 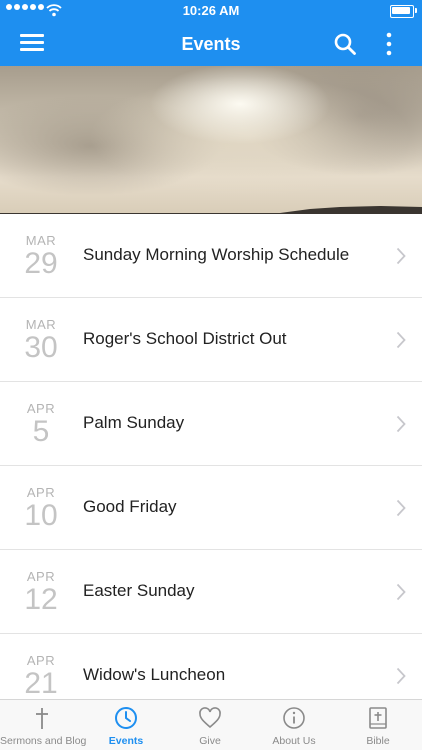 I want to click on status-time: 10:26 AM, so click(x=211, y=10).